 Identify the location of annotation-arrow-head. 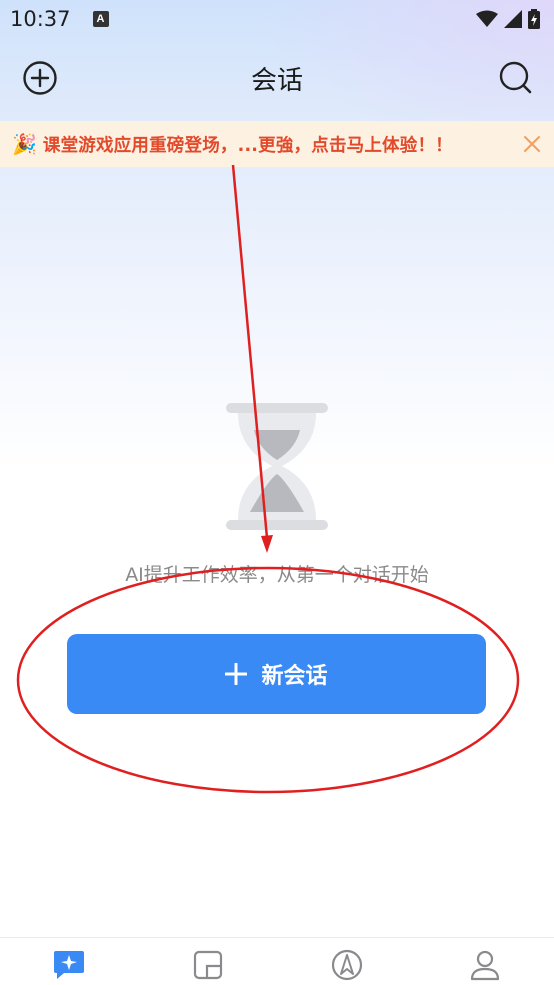
(267, 544).